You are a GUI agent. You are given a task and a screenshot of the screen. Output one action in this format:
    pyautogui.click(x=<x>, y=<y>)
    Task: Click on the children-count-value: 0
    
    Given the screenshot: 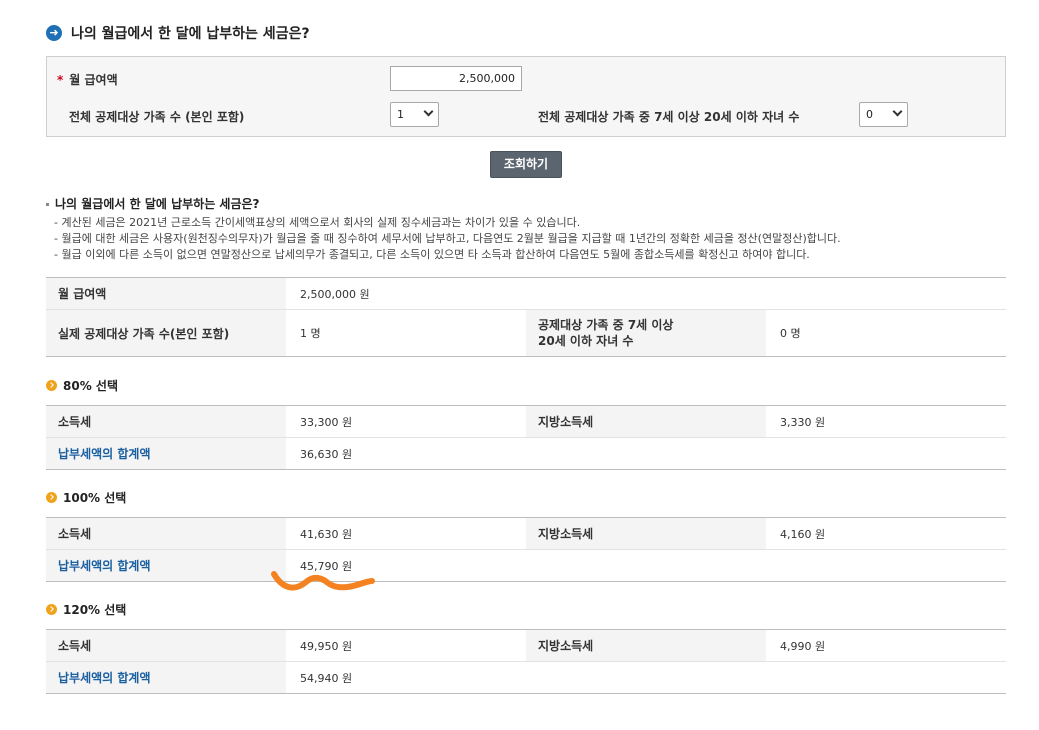 What is the action you would take?
    pyautogui.click(x=869, y=114)
    